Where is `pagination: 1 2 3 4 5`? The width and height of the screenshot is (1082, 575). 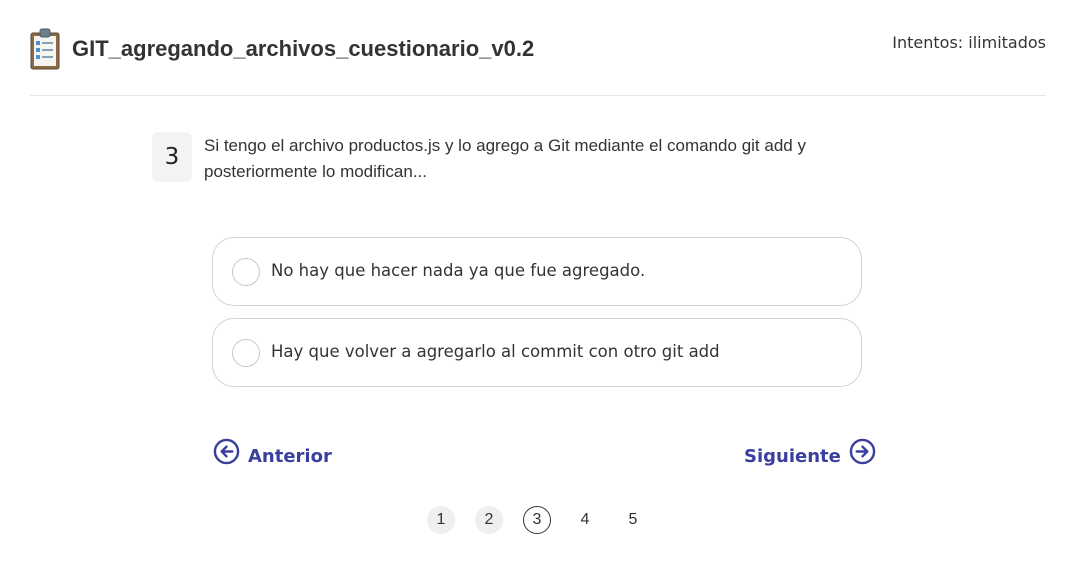 pagination: 1 2 3 4 5 is located at coordinates (537, 520).